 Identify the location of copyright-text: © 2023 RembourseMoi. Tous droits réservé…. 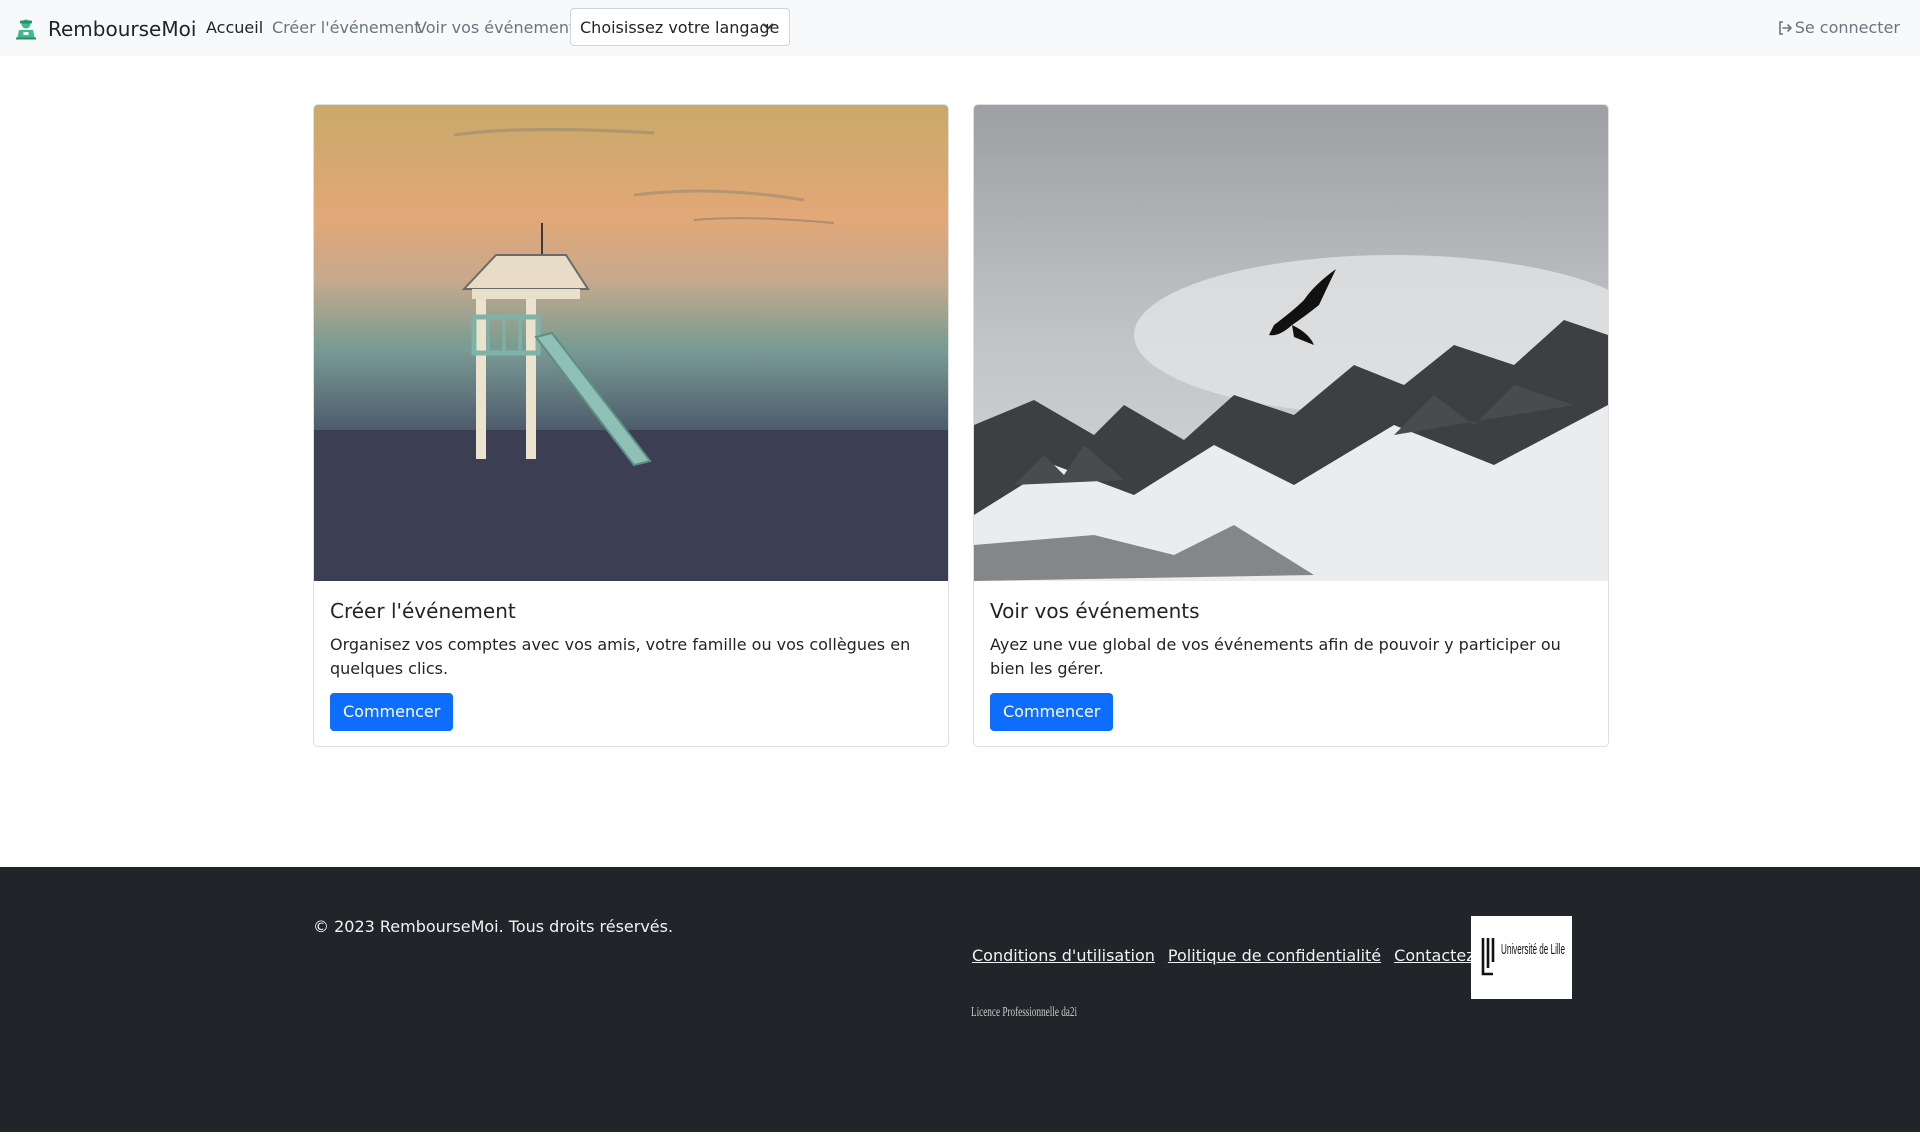
(493, 926).